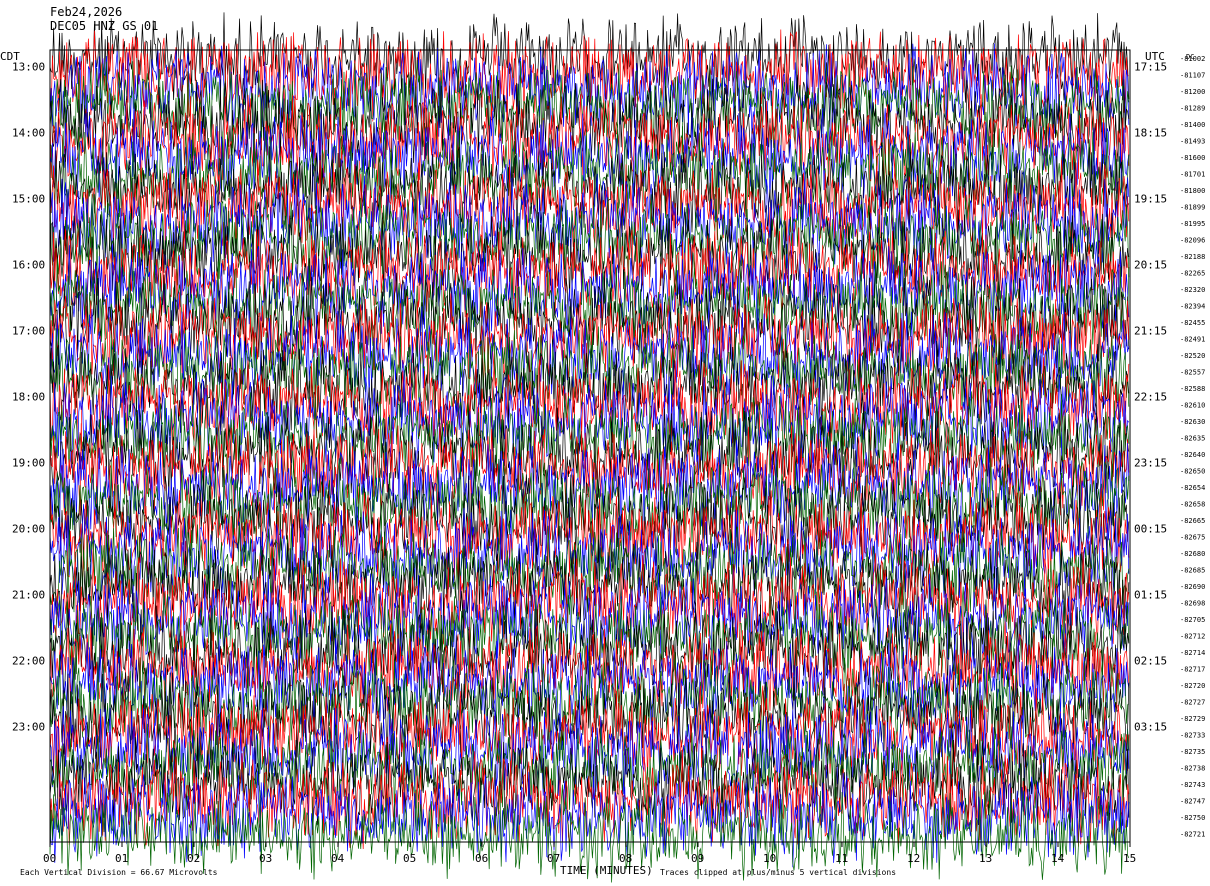 The height and width of the screenshot is (886, 1210). Describe the element at coordinates (1192, 504) in the screenshot. I see `dc-offset-label: -82658` at that location.